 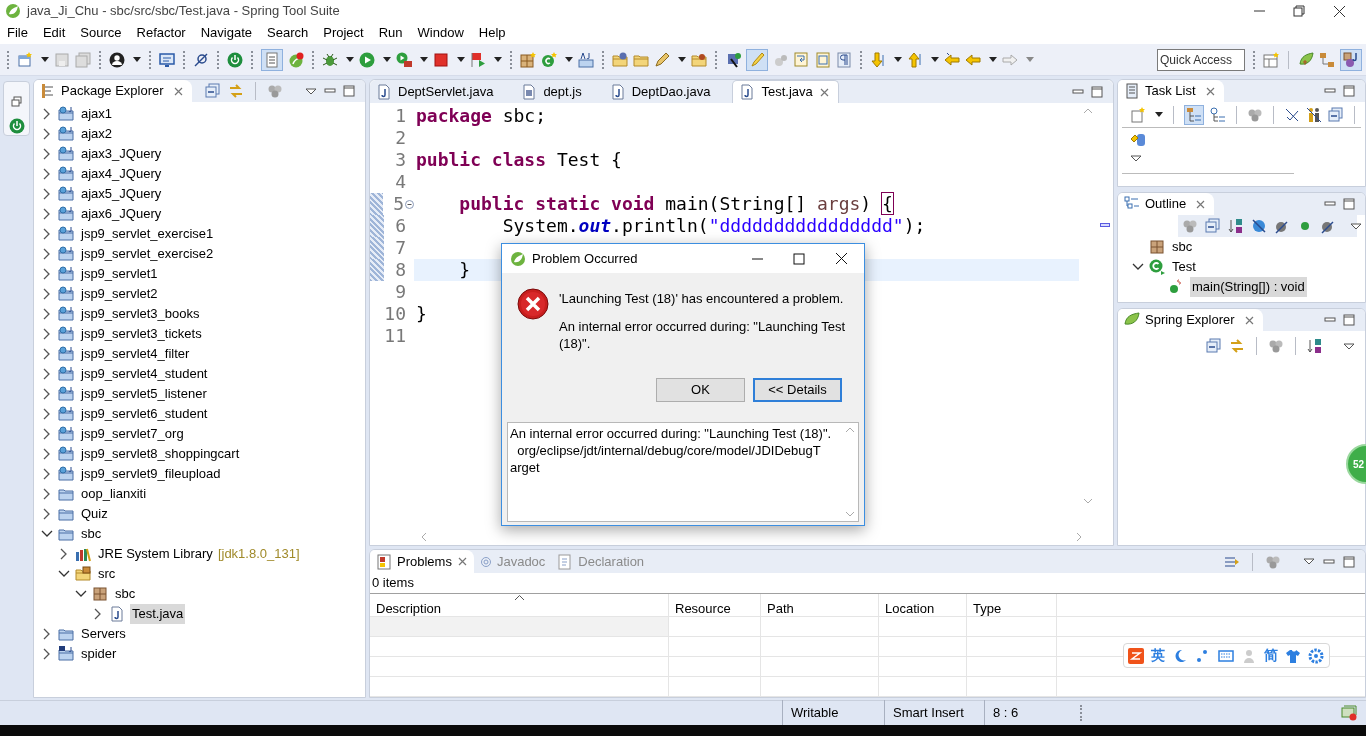 What do you see at coordinates (97, 134) in the screenshot?
I see `tree-item: ajax2` at bounding box center [97, 134].